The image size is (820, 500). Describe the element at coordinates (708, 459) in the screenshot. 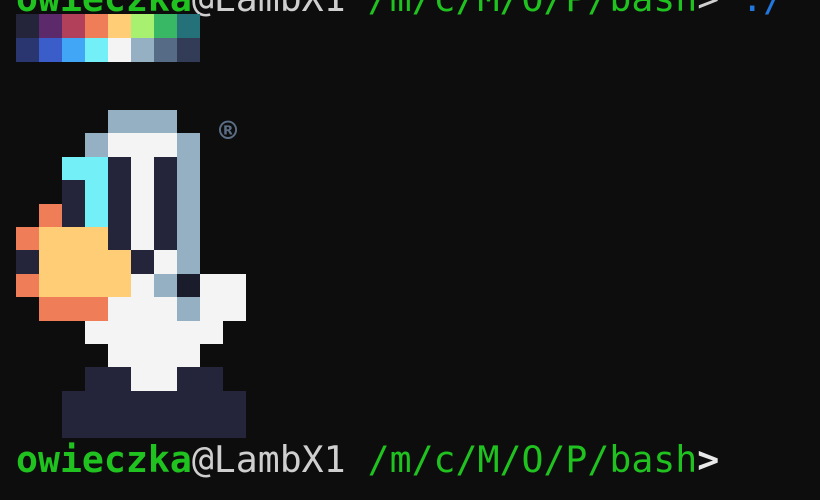

I see `prompt-cursor: >` at that location.